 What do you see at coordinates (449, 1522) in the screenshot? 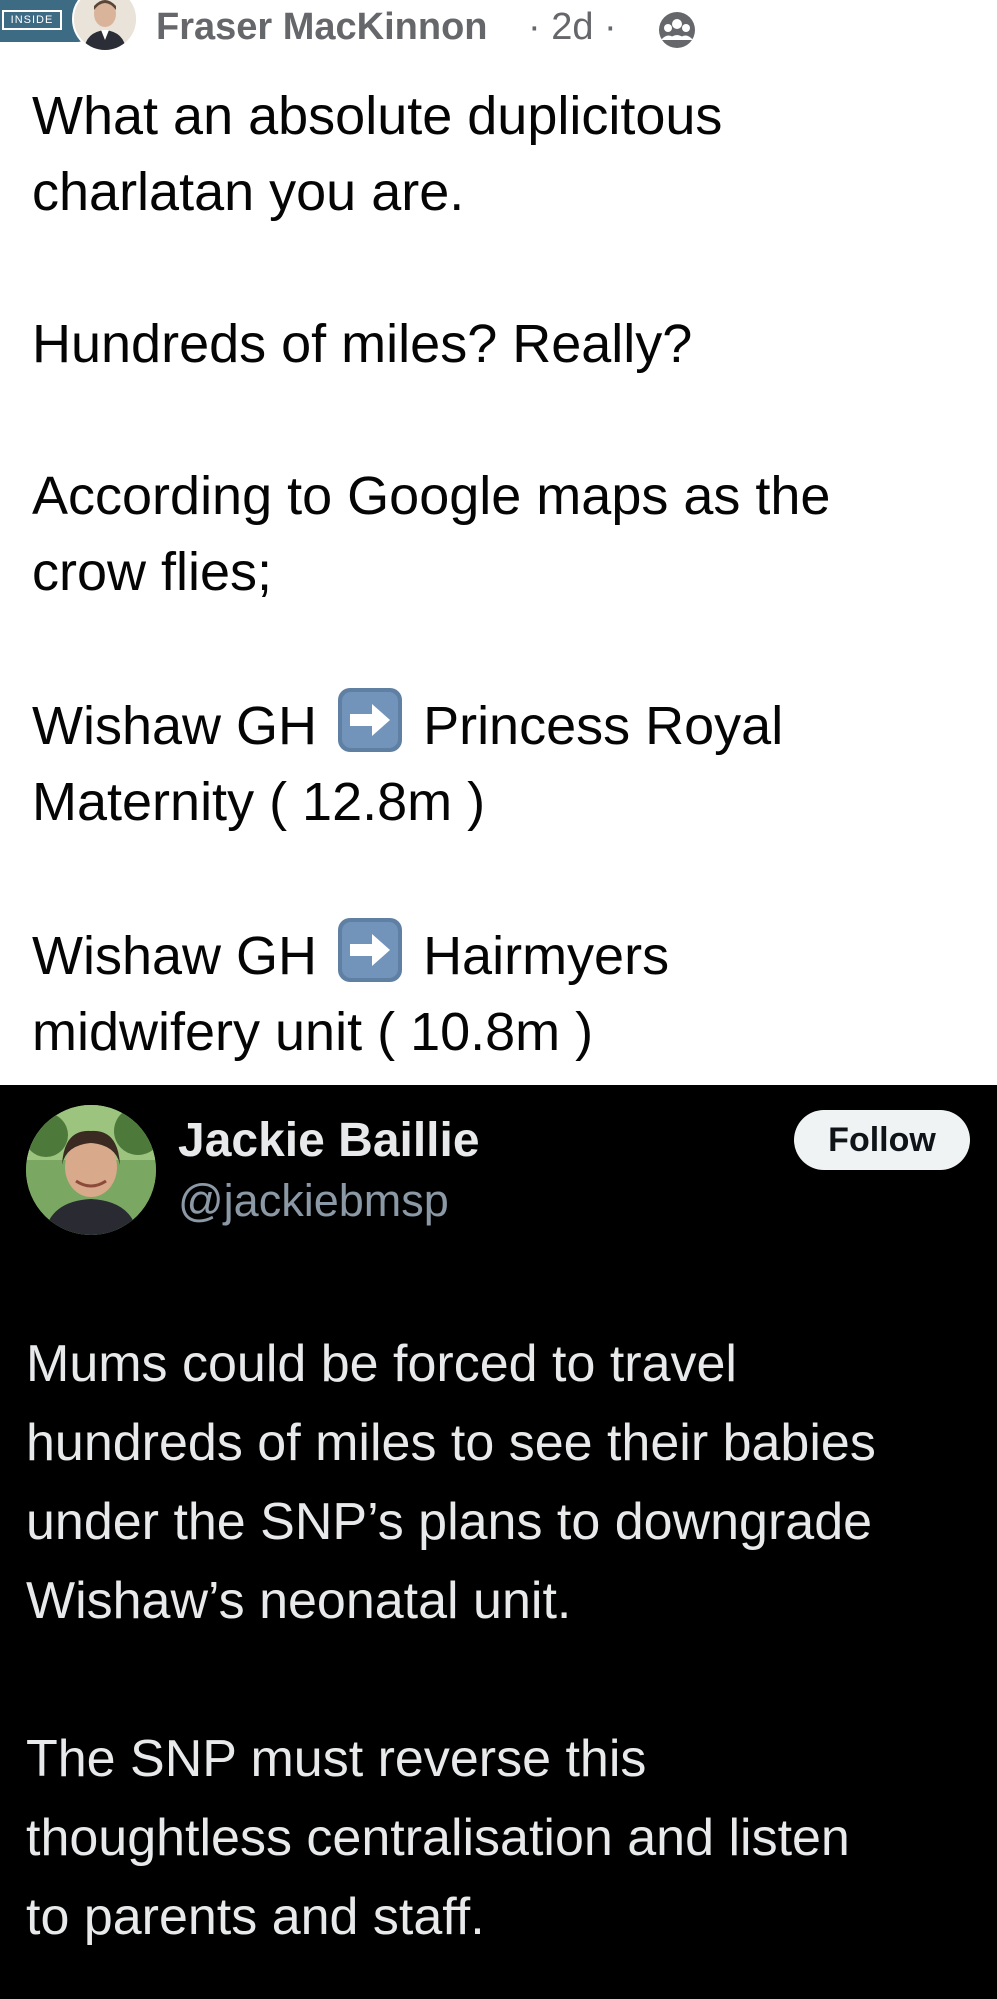
I see `tweet-line: under the SNP’s plans to downgrade` at bounding box center [449, 1522].